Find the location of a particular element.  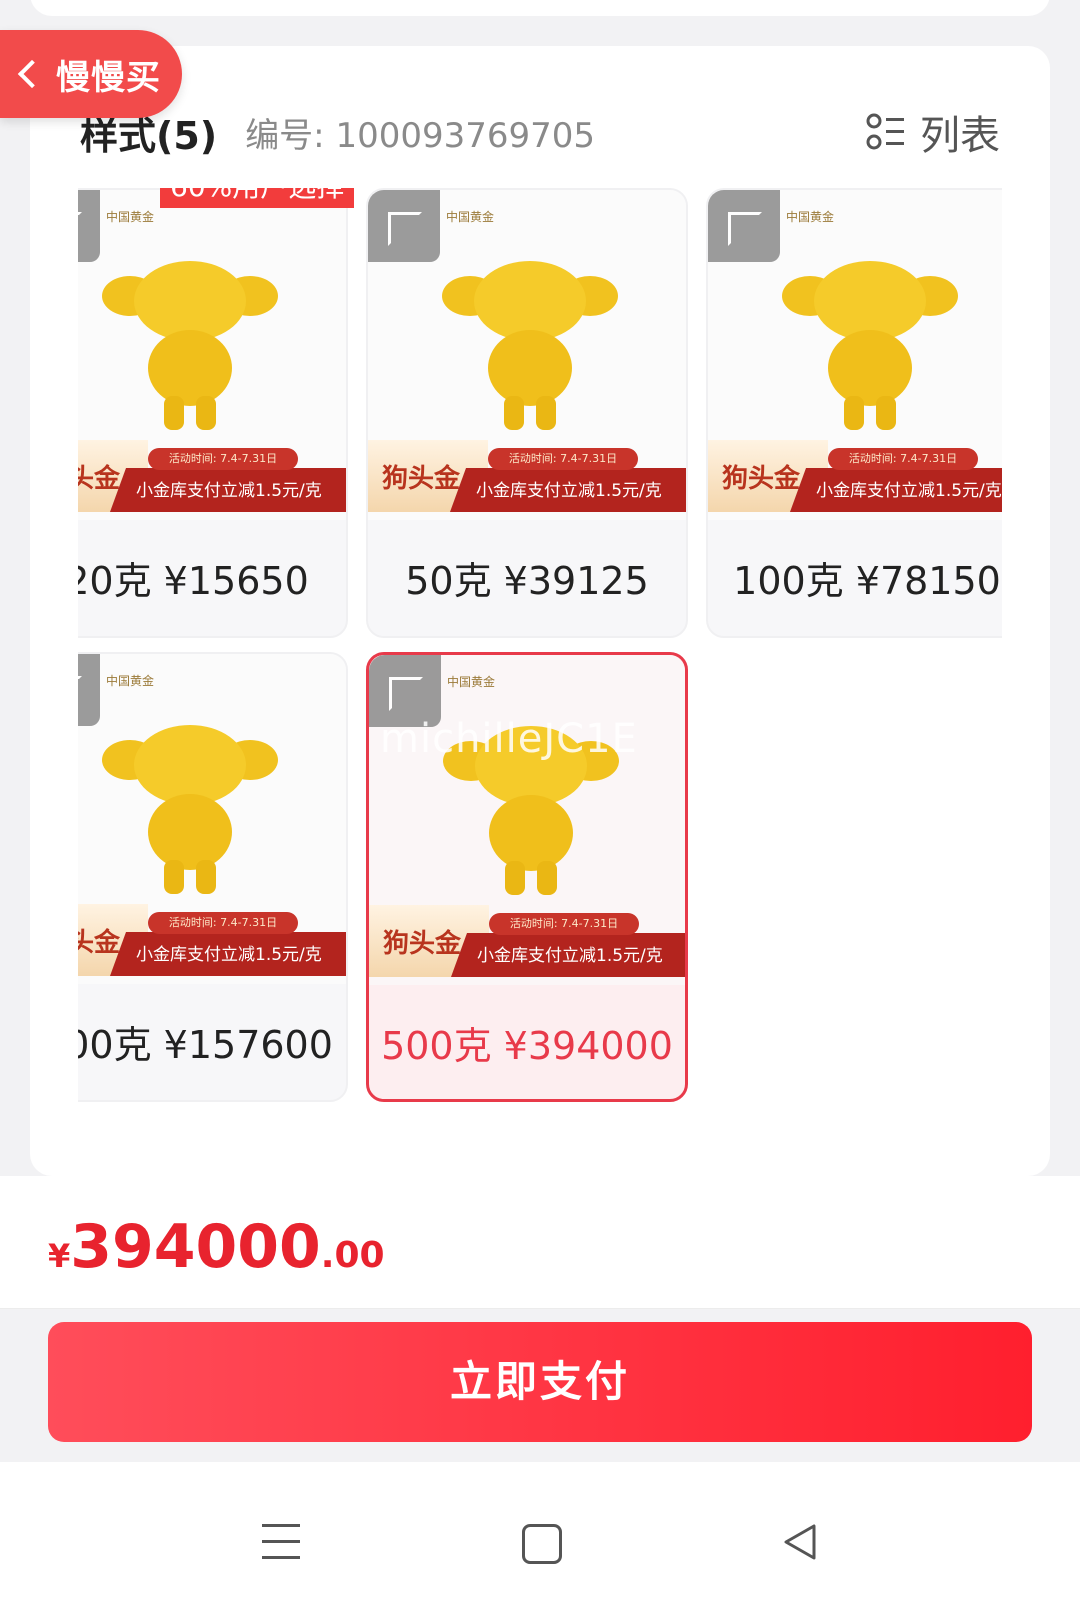

home-icon is located at coordinates (542, 1544).